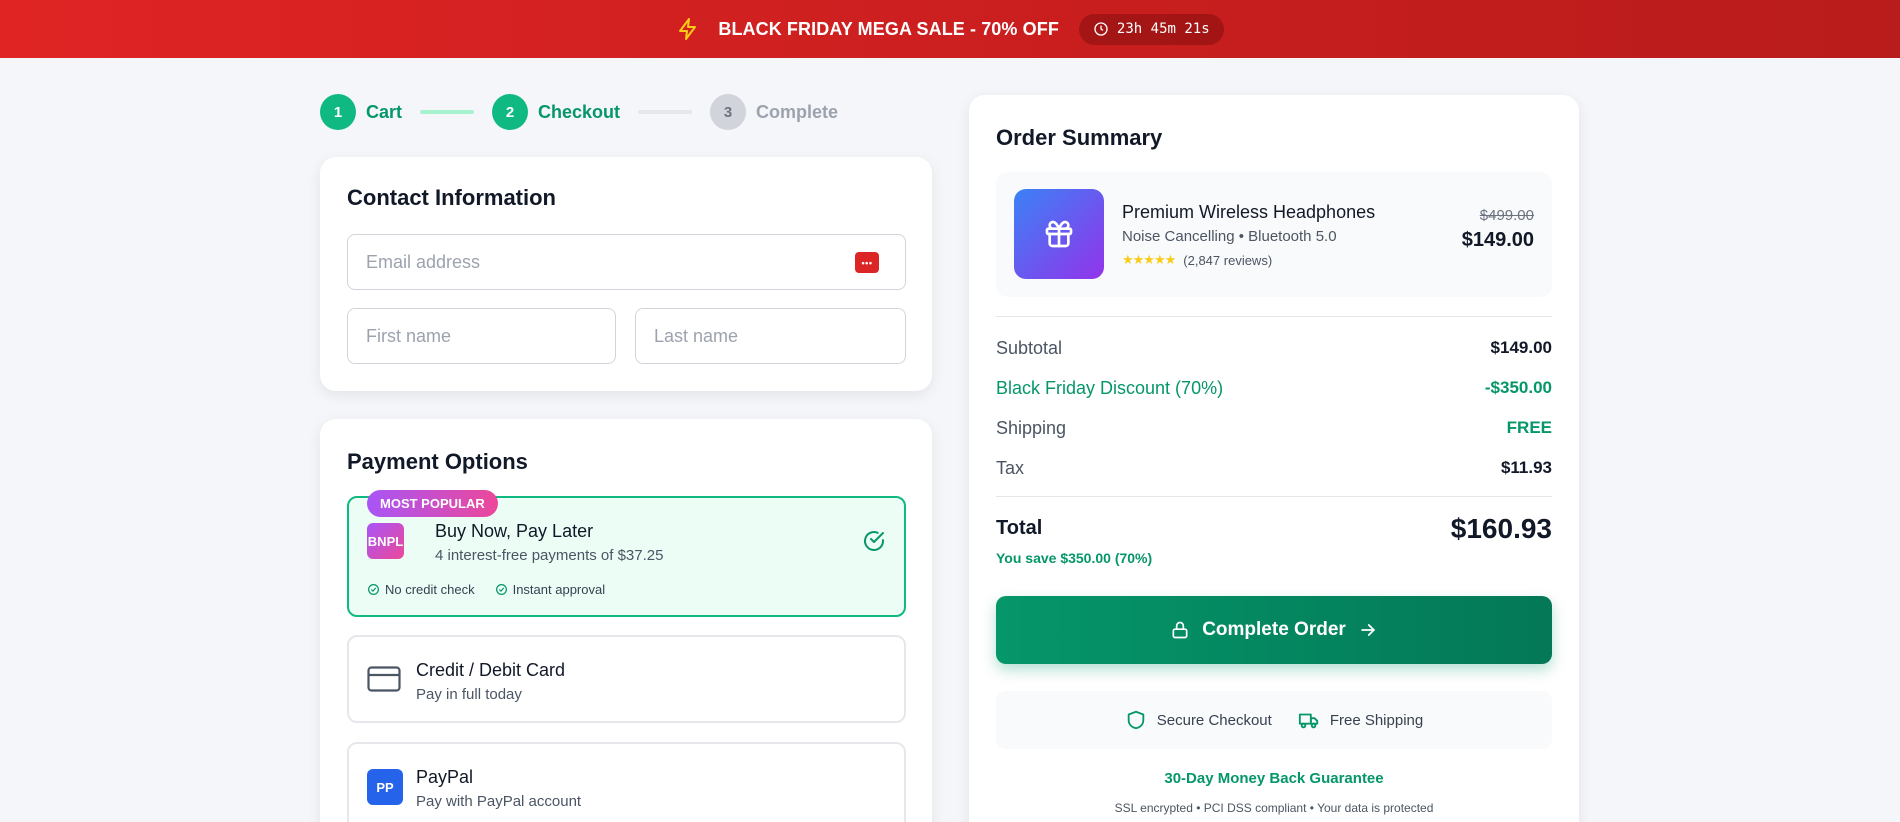 This screenshot has width=1900, height=822. What do you see at coordinates (1249, 212) in the screenshot?
I see `product-name: Premium Wireless Headphones` at bounding box center [1249, 212].